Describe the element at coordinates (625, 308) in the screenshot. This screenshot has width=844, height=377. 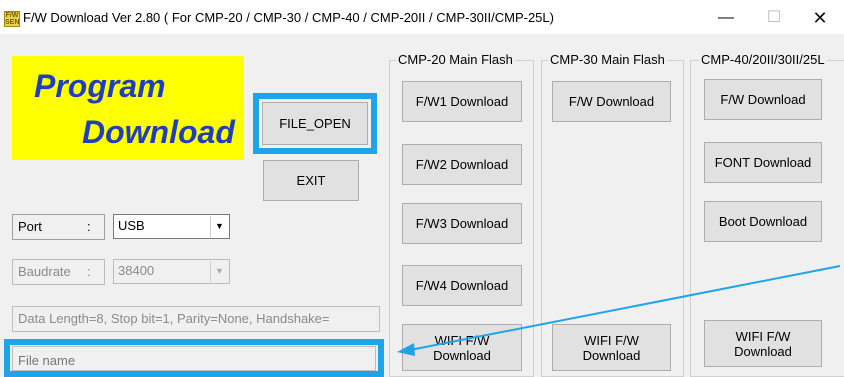
I see `arrow-line` at that location.